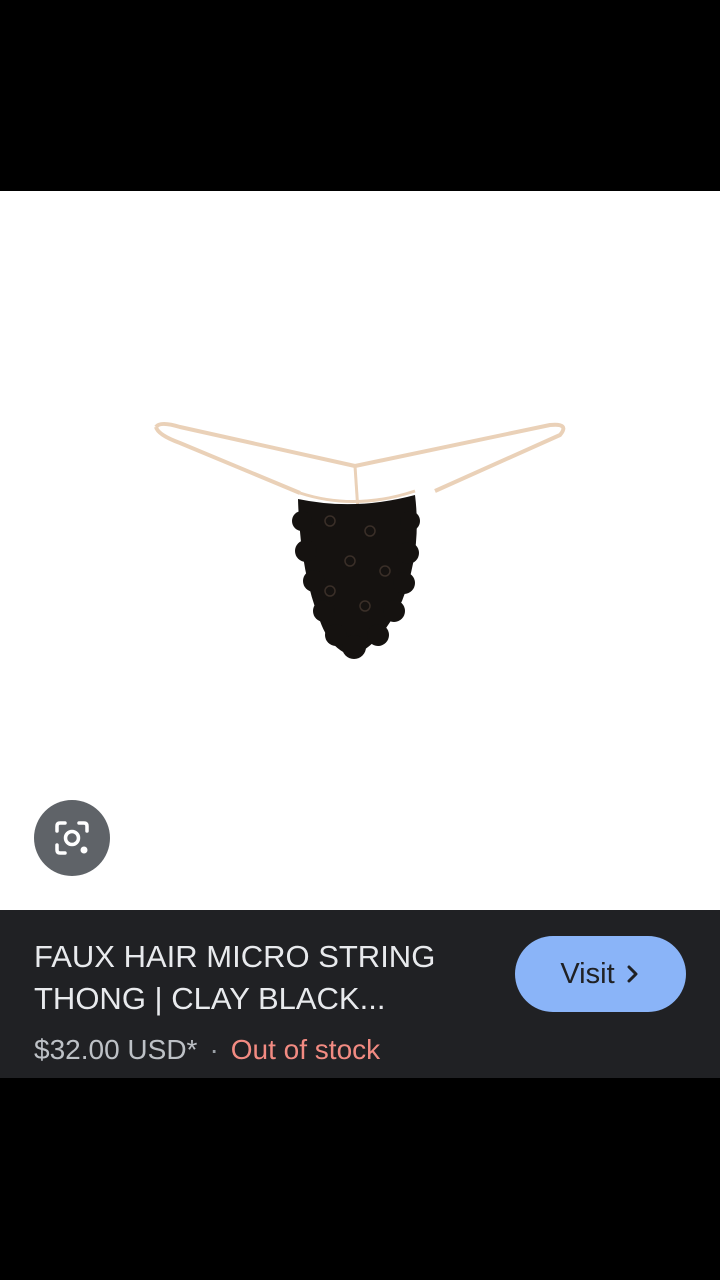 The height and width of the screenshot is (1280, 720). I want to click on stock-status: Out of stock, so click(305, 1049).